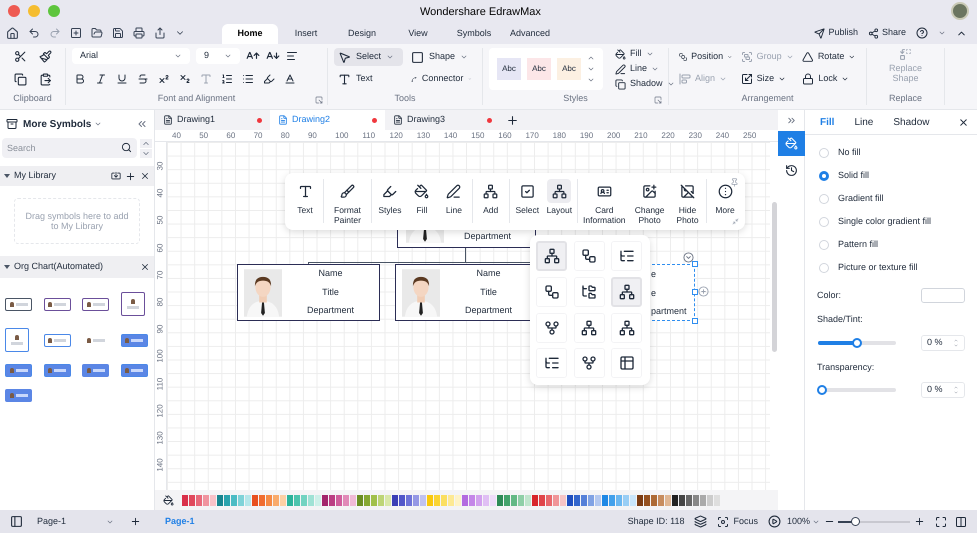 Image resolution: width=977 pixels, height=533 pixels. Describe the element at coordinates (891, 199) in the screenshot. I see `fill-radio-option: Gradient fill` at that location.